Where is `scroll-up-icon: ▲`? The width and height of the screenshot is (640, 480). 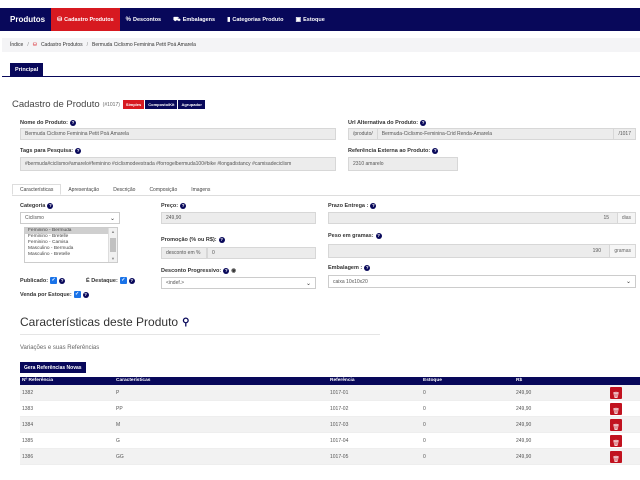 scroll-up-icon: ▲ is located at coordinates (113, 231).